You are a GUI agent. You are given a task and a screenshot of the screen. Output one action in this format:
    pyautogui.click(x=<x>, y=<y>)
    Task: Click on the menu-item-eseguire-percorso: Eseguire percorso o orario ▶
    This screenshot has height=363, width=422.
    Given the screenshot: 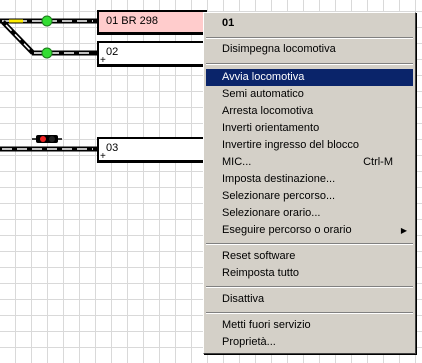 What is the action you would take?
    pyautogui.click(x=309, y=230)
    